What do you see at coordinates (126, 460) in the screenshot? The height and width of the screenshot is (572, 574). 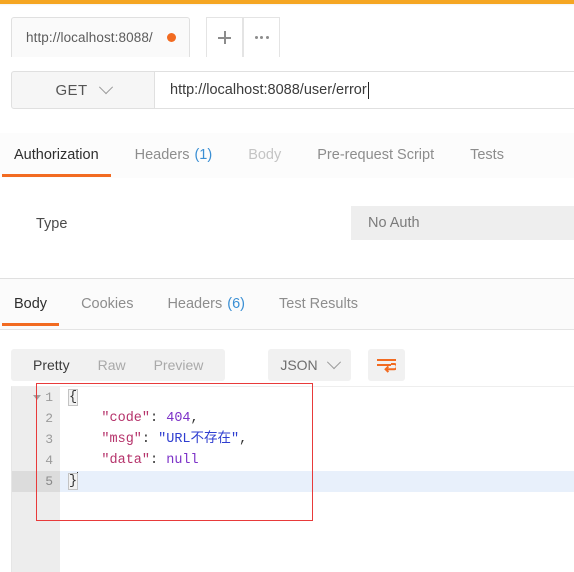 I see `code-token: "data"` at bounding box center [126, 460].